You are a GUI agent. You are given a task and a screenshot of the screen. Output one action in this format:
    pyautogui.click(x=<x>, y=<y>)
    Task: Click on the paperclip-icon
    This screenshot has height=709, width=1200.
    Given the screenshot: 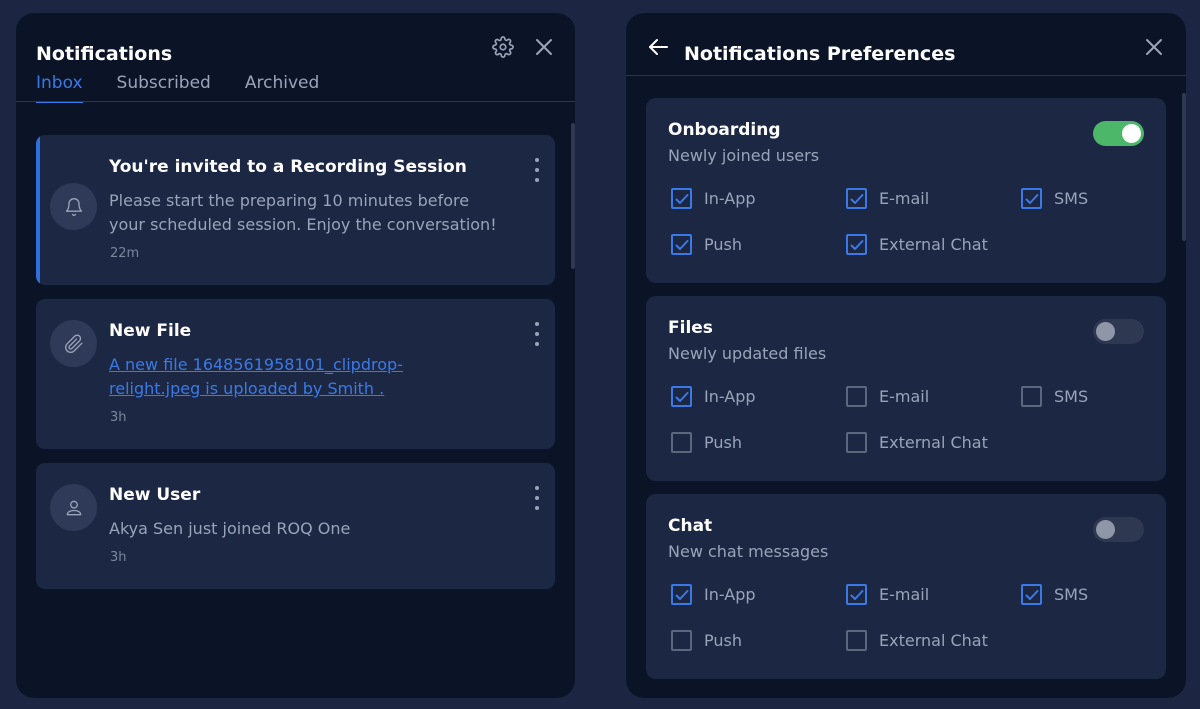 What is the action you would take?
    pyautogui.click(x=73, y=343)
    